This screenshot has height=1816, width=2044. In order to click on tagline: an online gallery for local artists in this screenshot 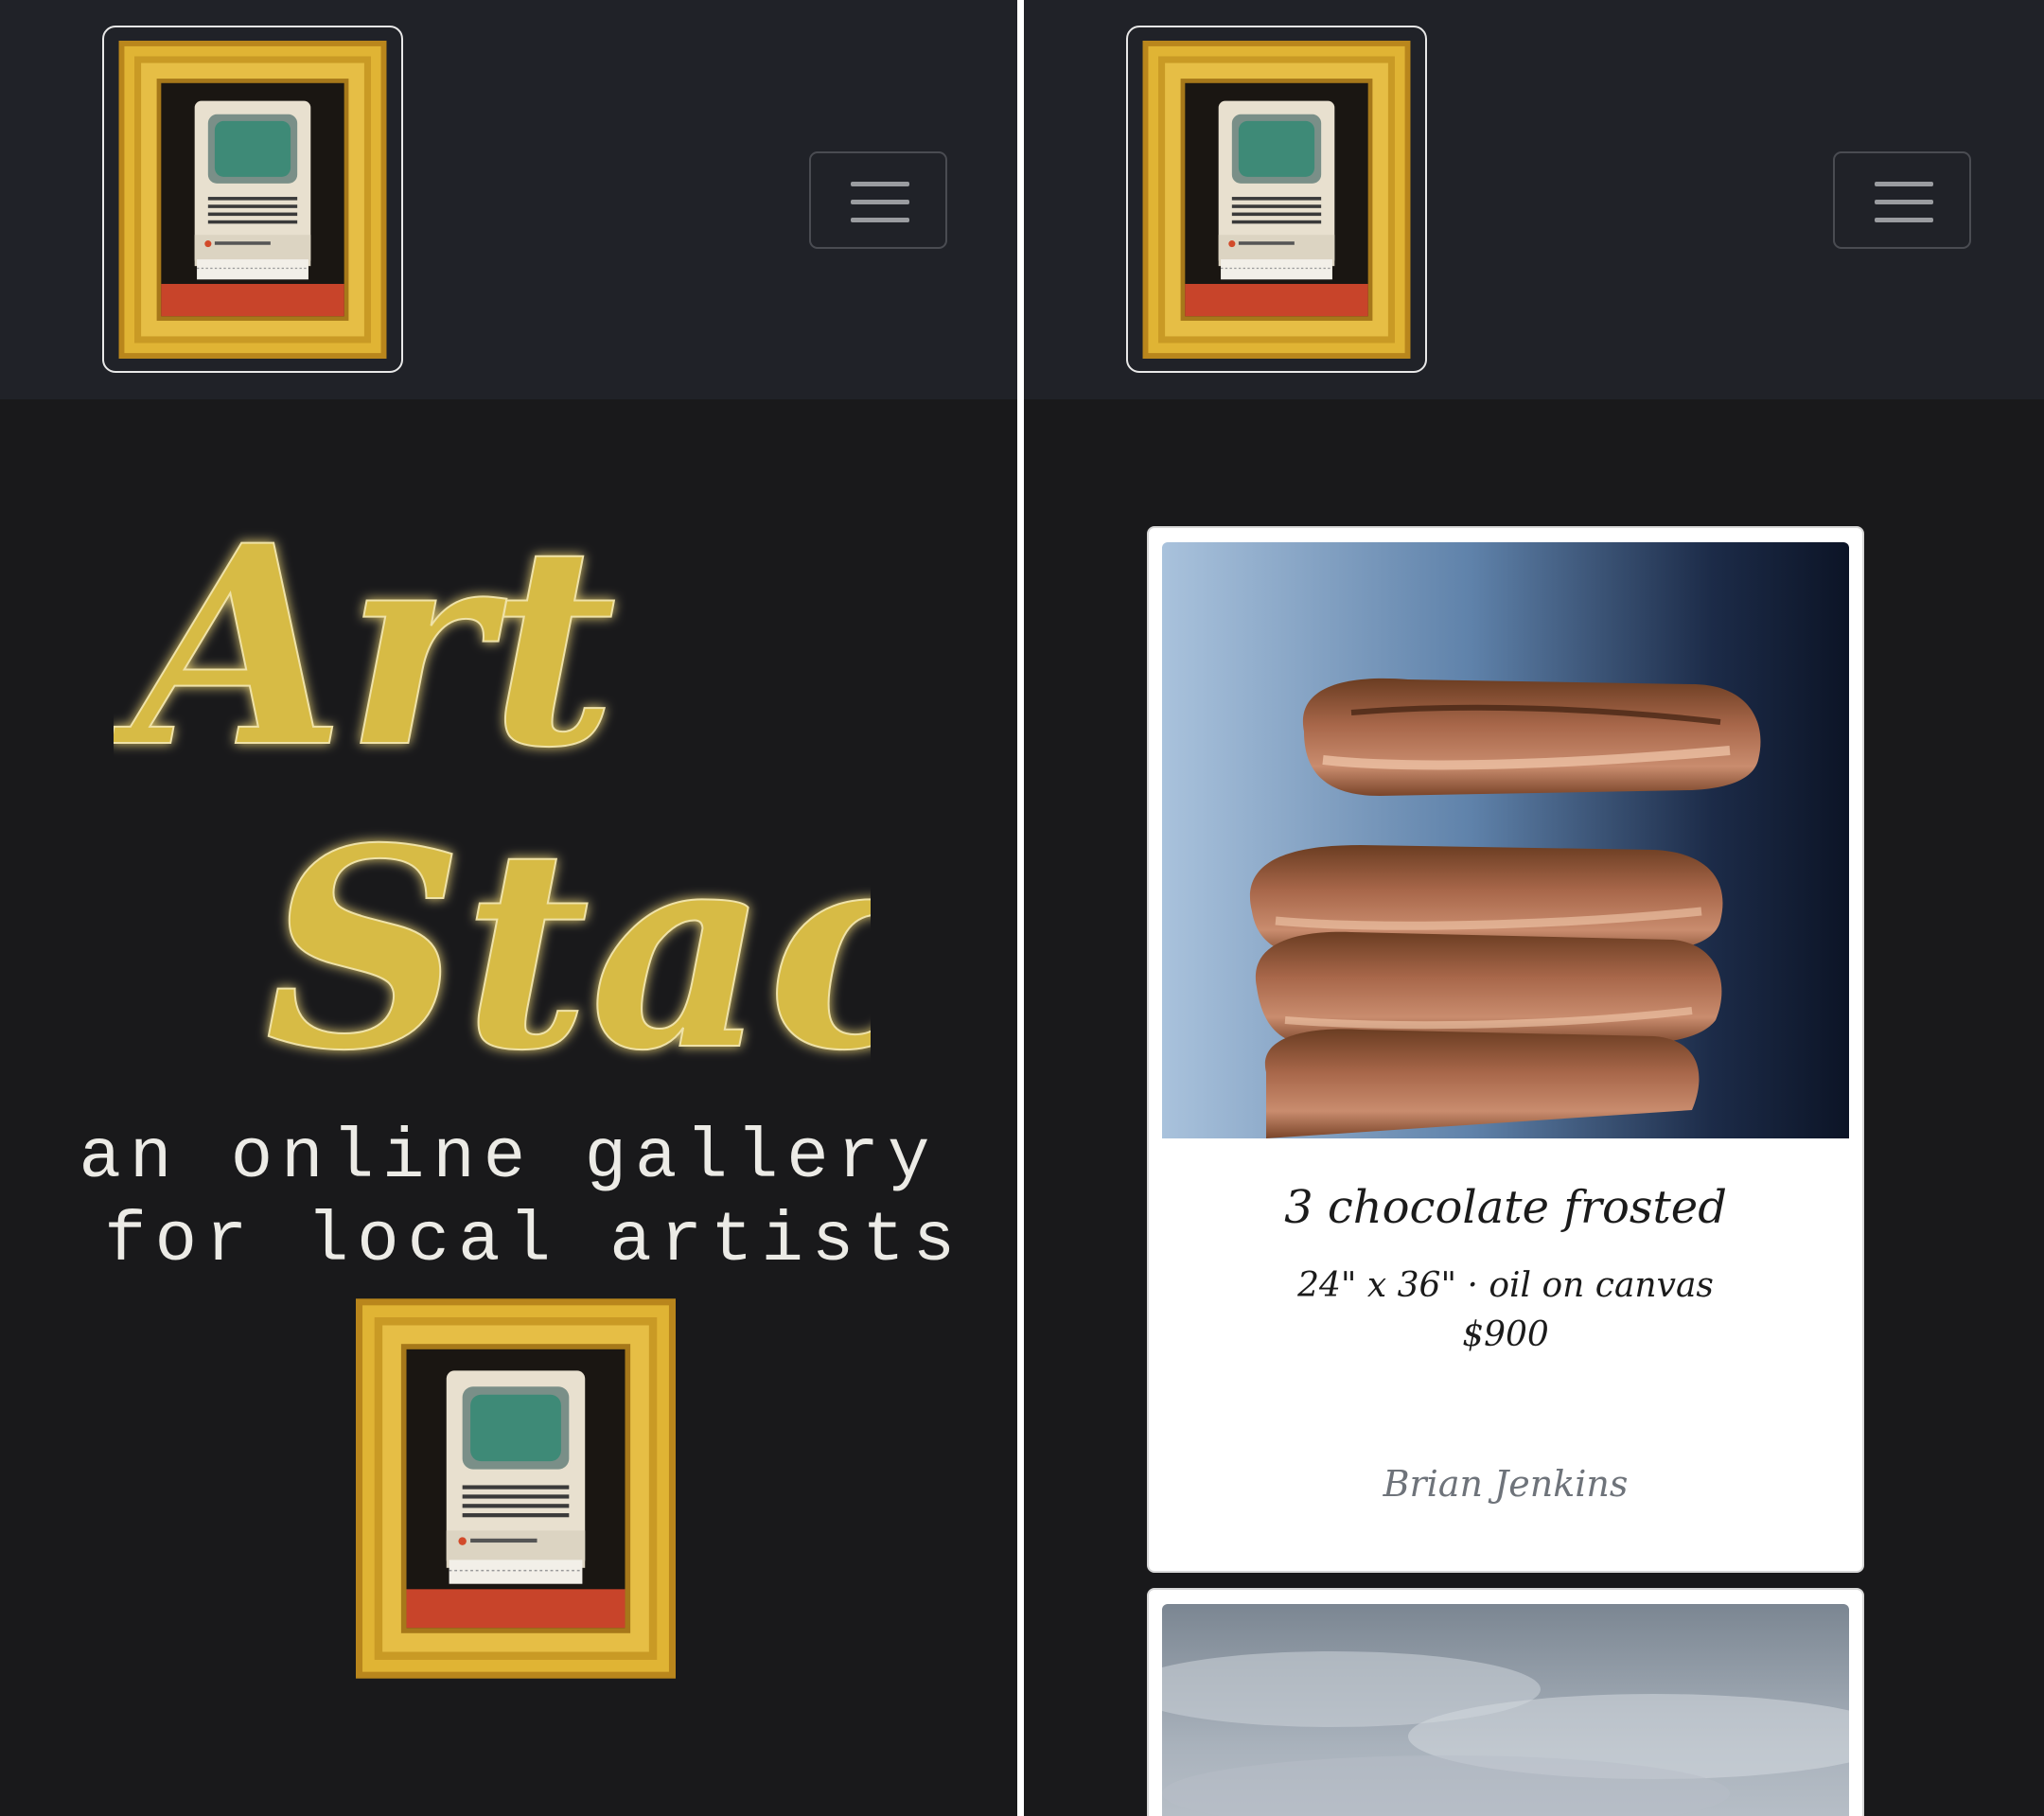, I will do `click(508, 1200)`.